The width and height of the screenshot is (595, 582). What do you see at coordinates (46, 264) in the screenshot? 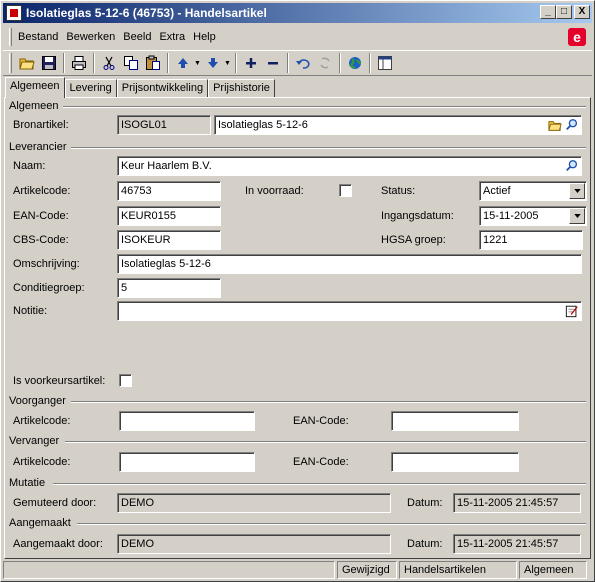
I see `omschrijving-label: Omschrijving:` at bounding box center [46, 264].